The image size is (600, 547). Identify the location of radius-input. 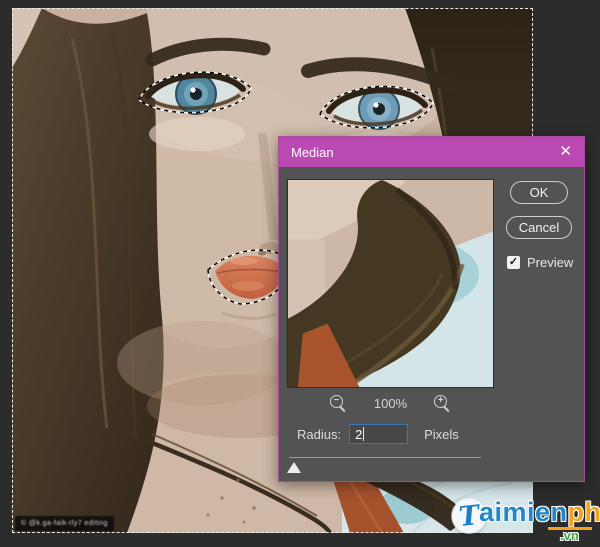
(379, 434).